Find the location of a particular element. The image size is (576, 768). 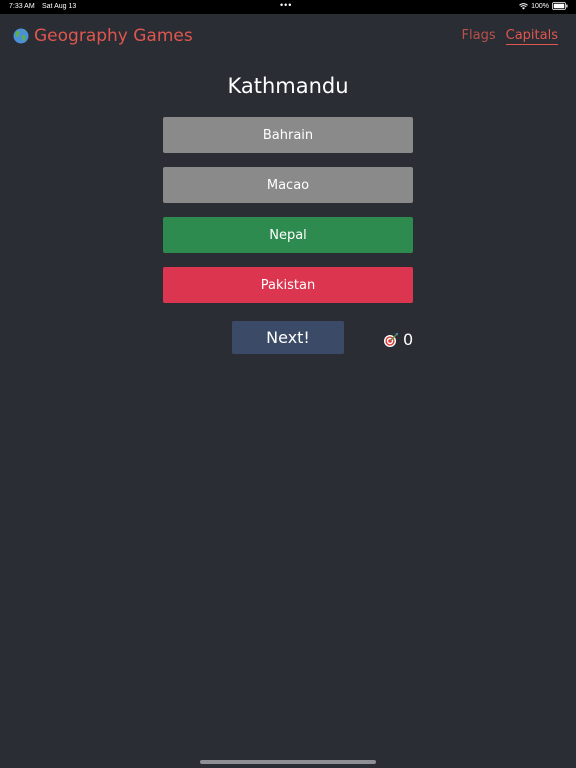

status-date: Sat Aug 13 is located at coordinates (59, 6).